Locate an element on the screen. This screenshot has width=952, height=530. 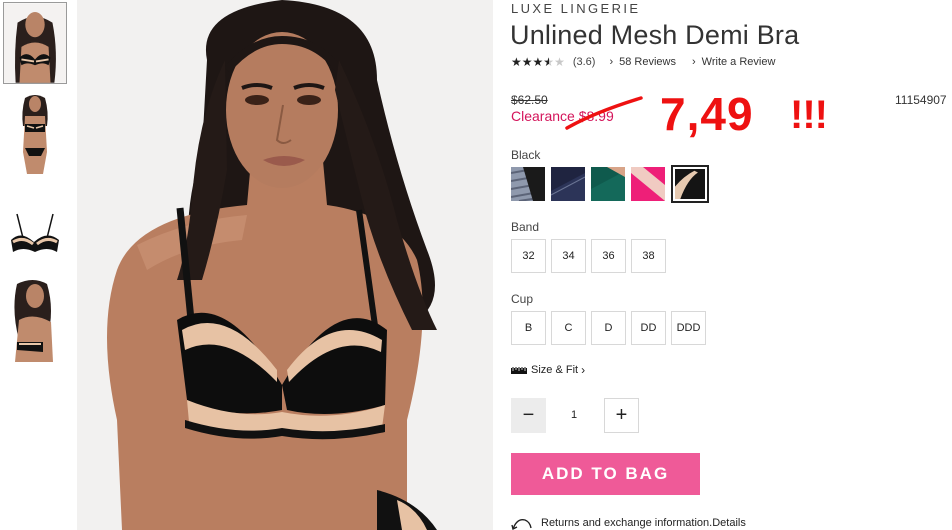
brand-name: LUXE LINGERIE is located at coordinates (576, 8).